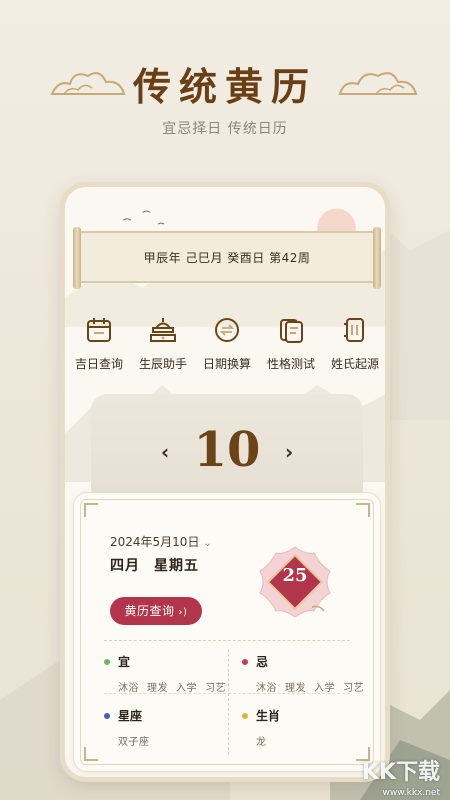 The height and width of the screenshot is (800, 450). Describe the element at coordinates (261, 742) in the screenshot. I see `zodiac-value: 龙` at that location.